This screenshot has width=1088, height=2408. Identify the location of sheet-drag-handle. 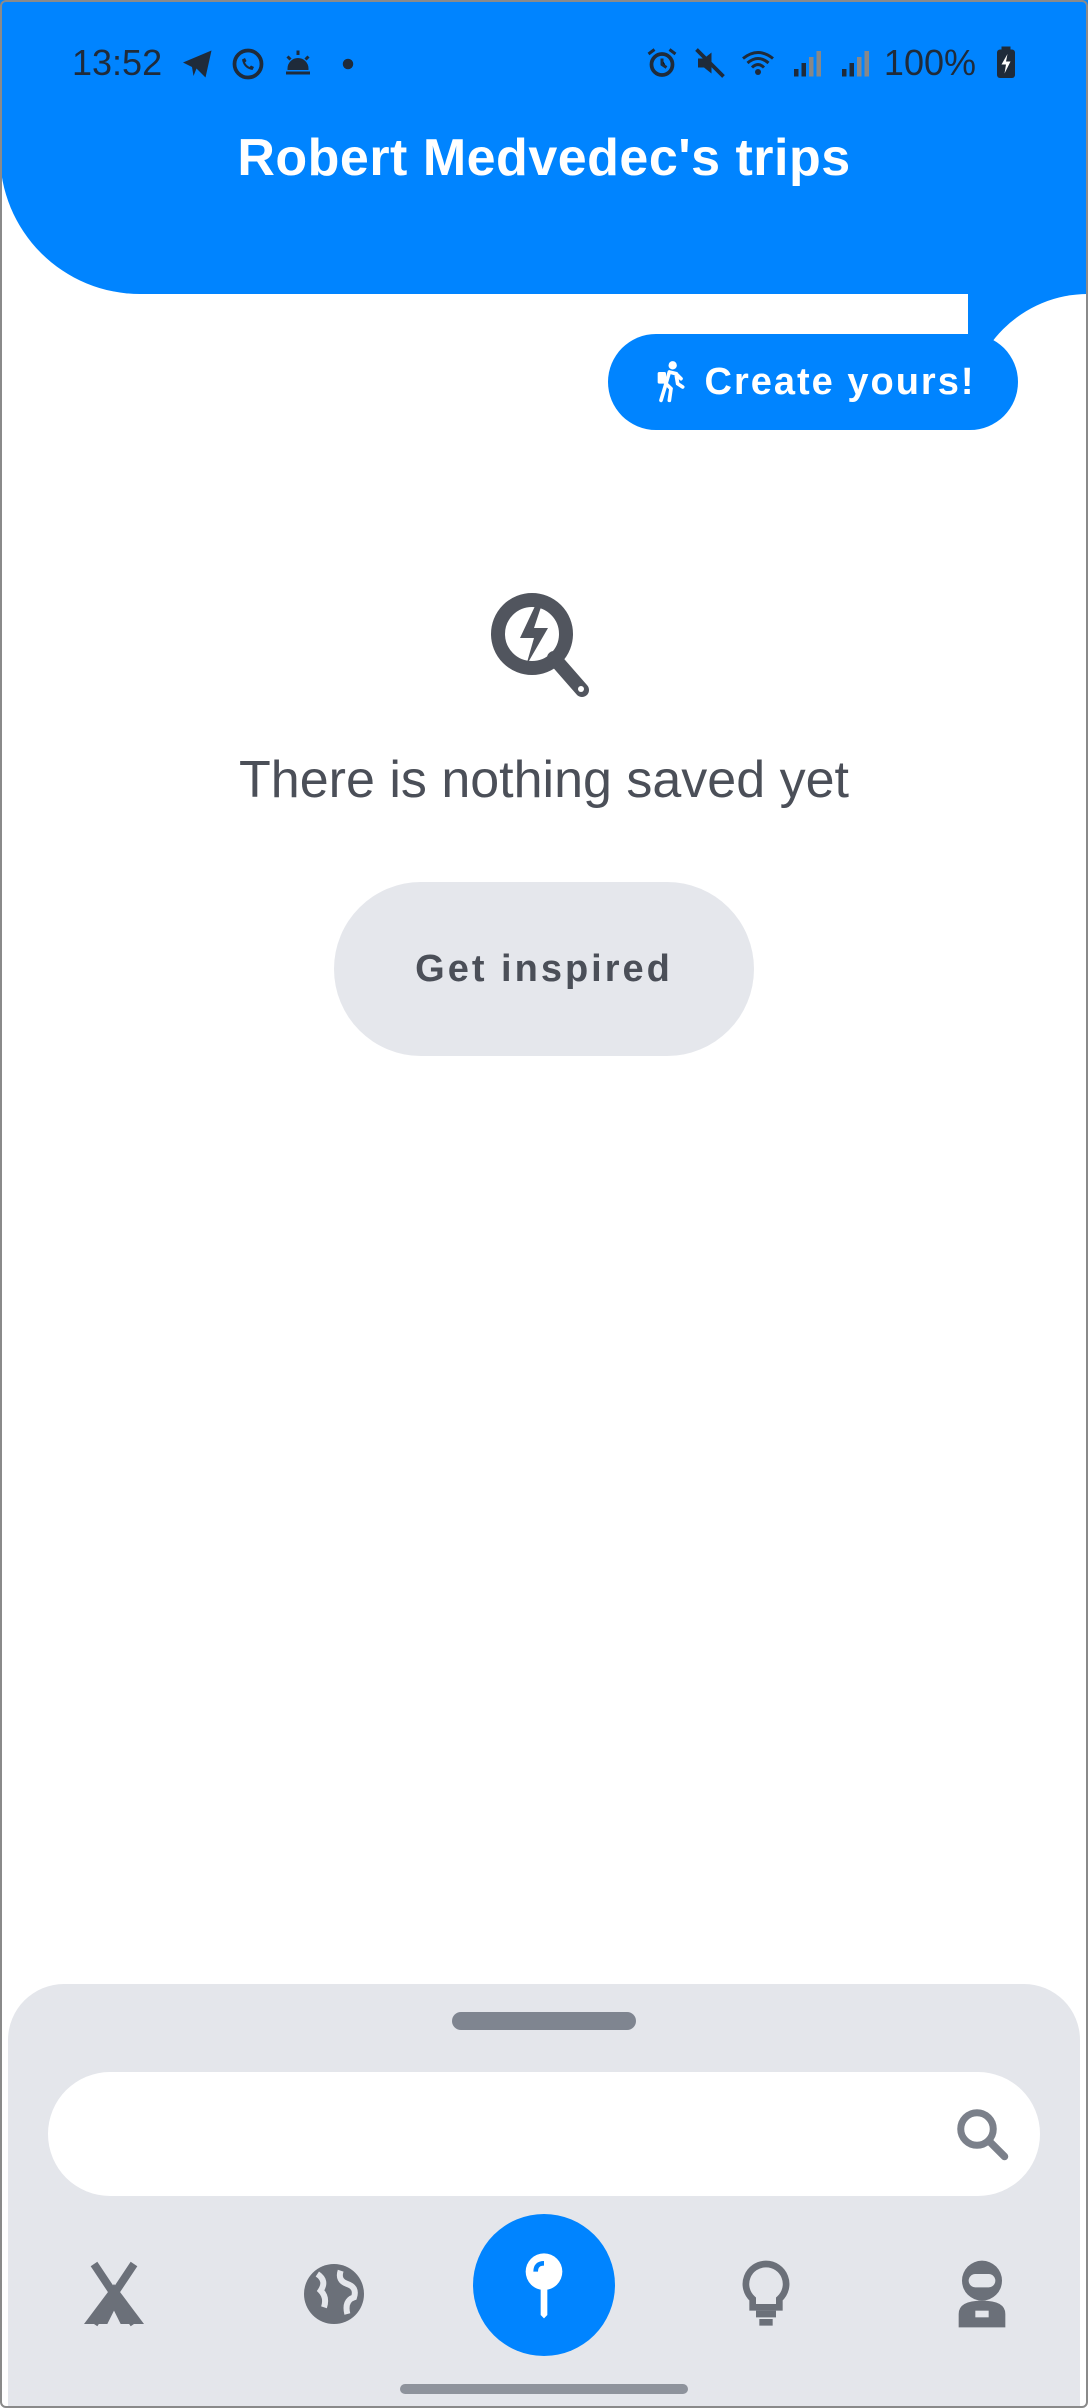
(544, 2021).